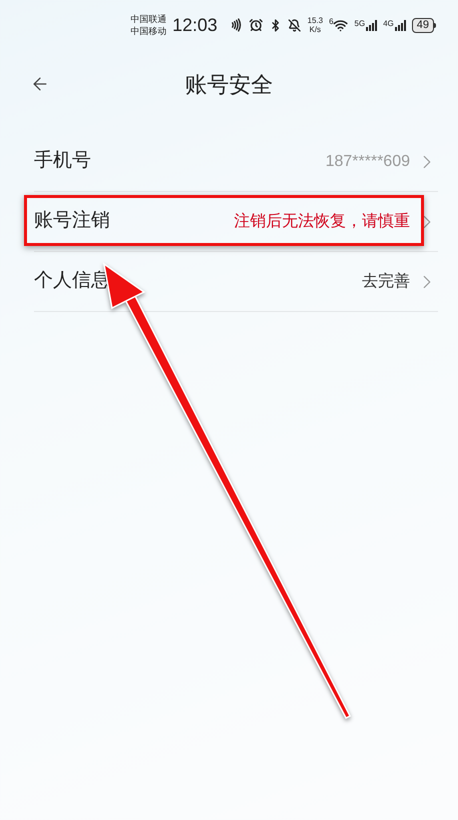 The height and width of the screenshot is (820, 458). Describe the element at coordinates (315, 25) in the screenshot. I see `network-speed: 15.3 K/s` at that location.